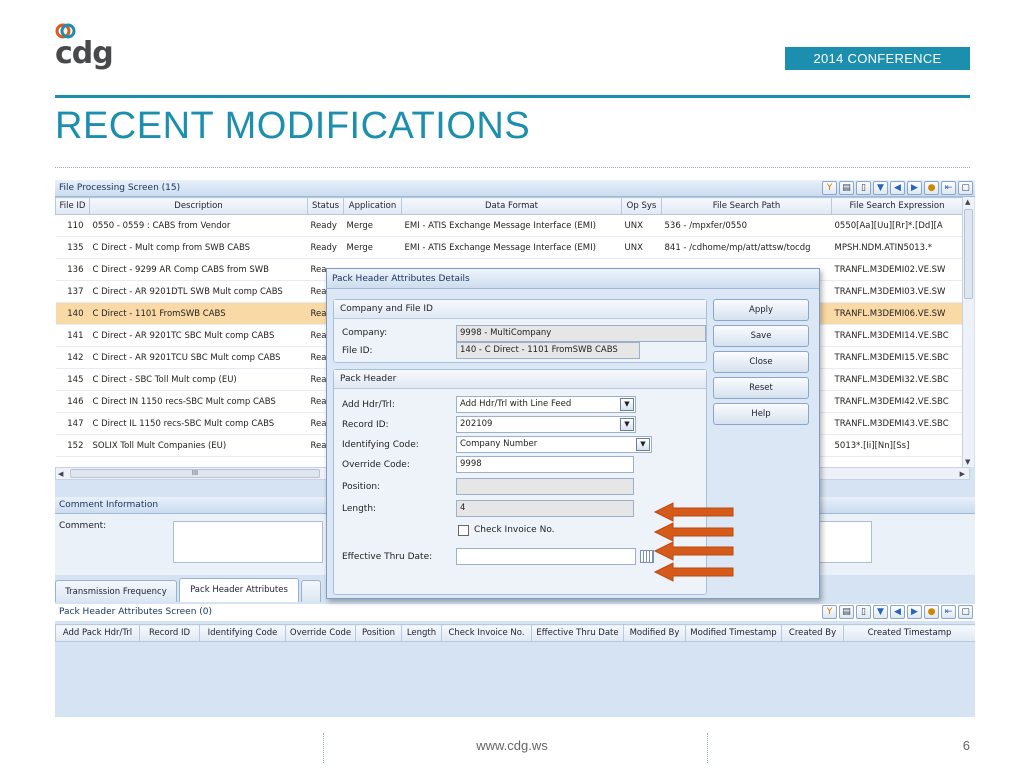 This screenshot has height=768, width=1024. What do you see at coordinates (486, 633) in the screenshot?
I see `col-header: Check Invoice No.` at bounding box center [486, 633].